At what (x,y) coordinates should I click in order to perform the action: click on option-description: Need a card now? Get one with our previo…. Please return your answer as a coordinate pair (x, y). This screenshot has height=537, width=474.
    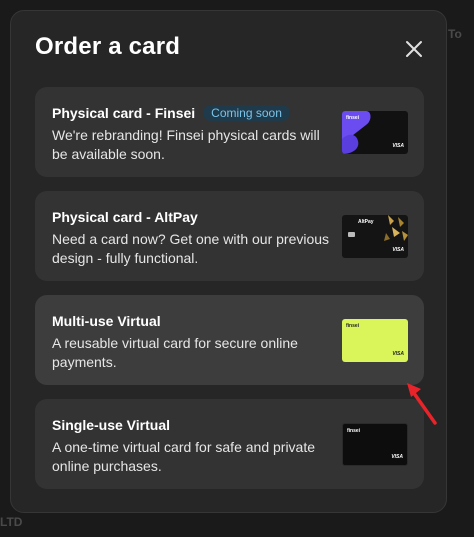
    Looking at the image, I should click on (191, 248).